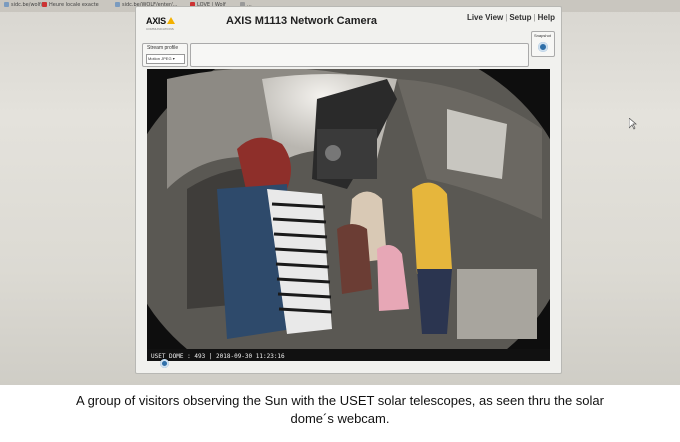 This screenshot has height=442, width=680. I want to click on mouse-cursor-icon, so click(633, 124).